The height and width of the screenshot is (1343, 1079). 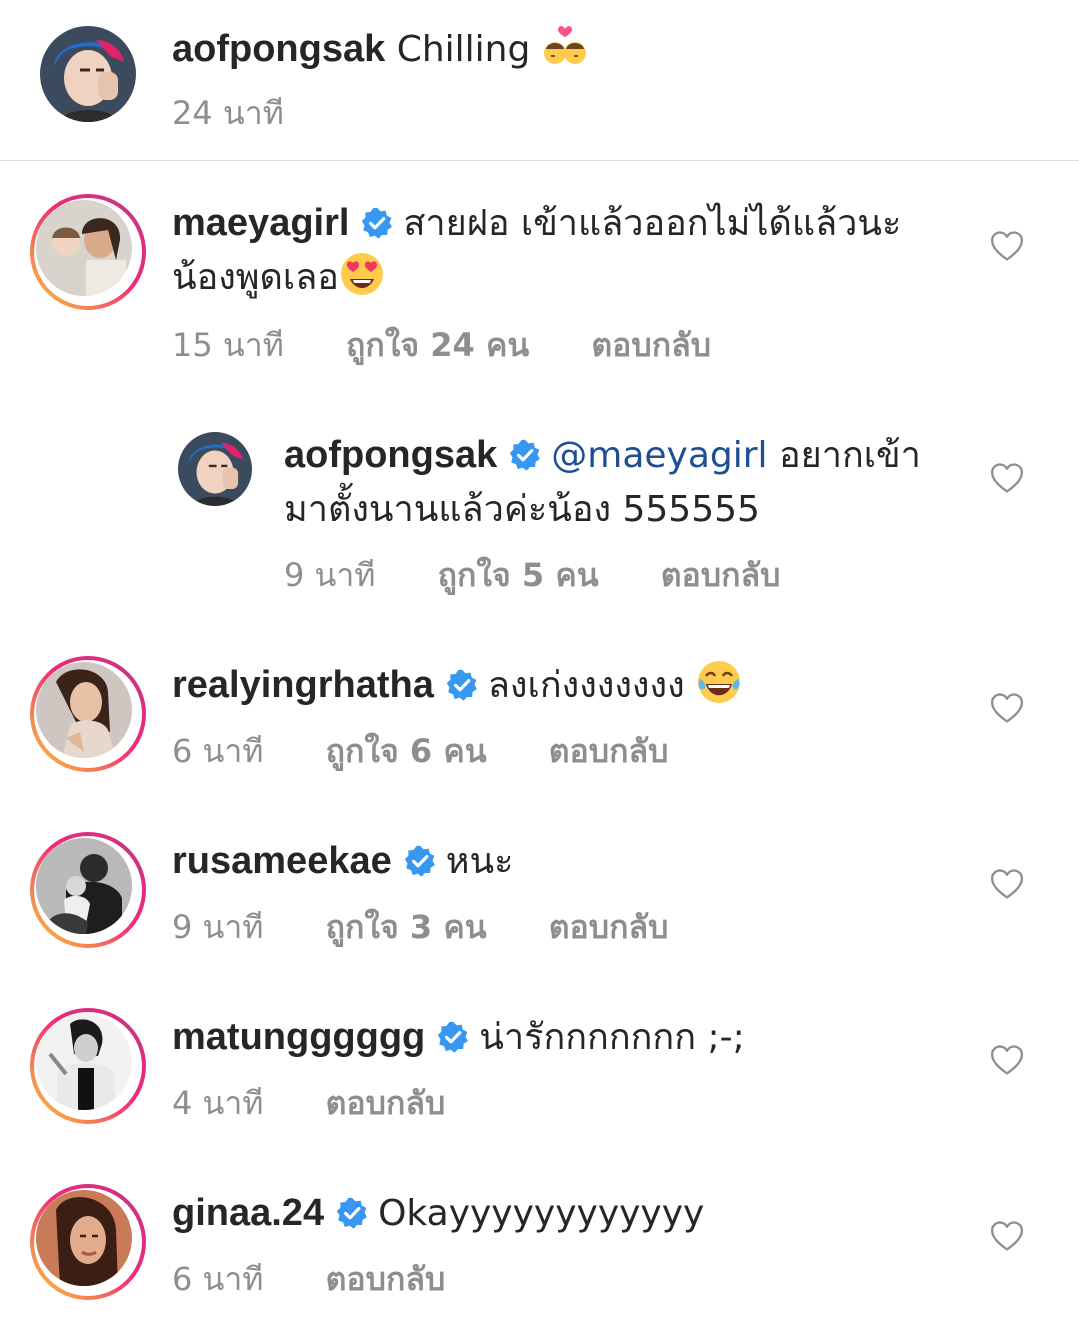 What do you see at coordinates (362, 274) in the screenshot?
I see `heart-eyes-emoji` at bounding box center [362, 274].